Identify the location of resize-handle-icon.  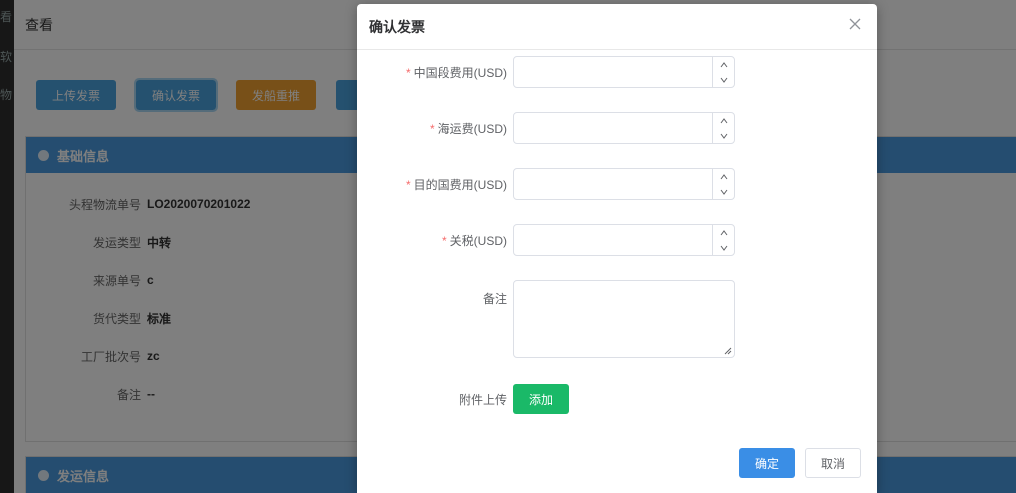
(728, 351).